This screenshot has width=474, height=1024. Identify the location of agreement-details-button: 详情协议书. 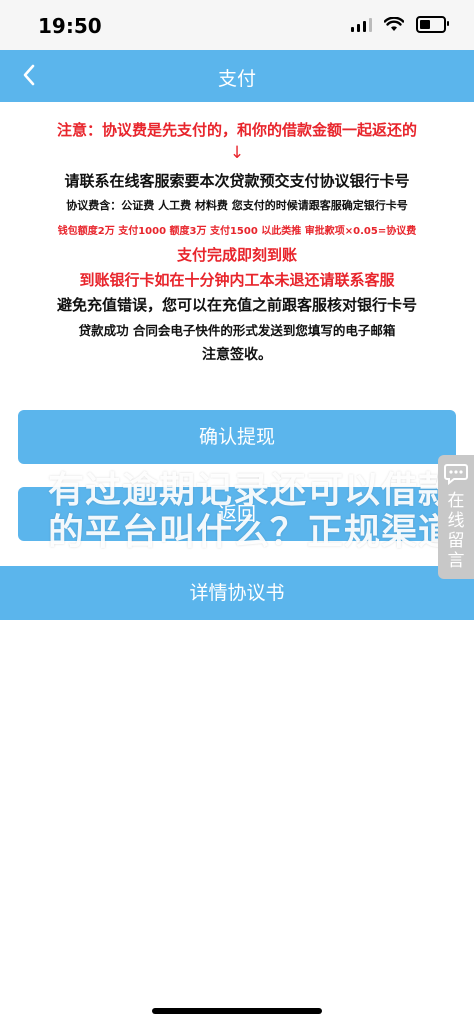
(237, 593).